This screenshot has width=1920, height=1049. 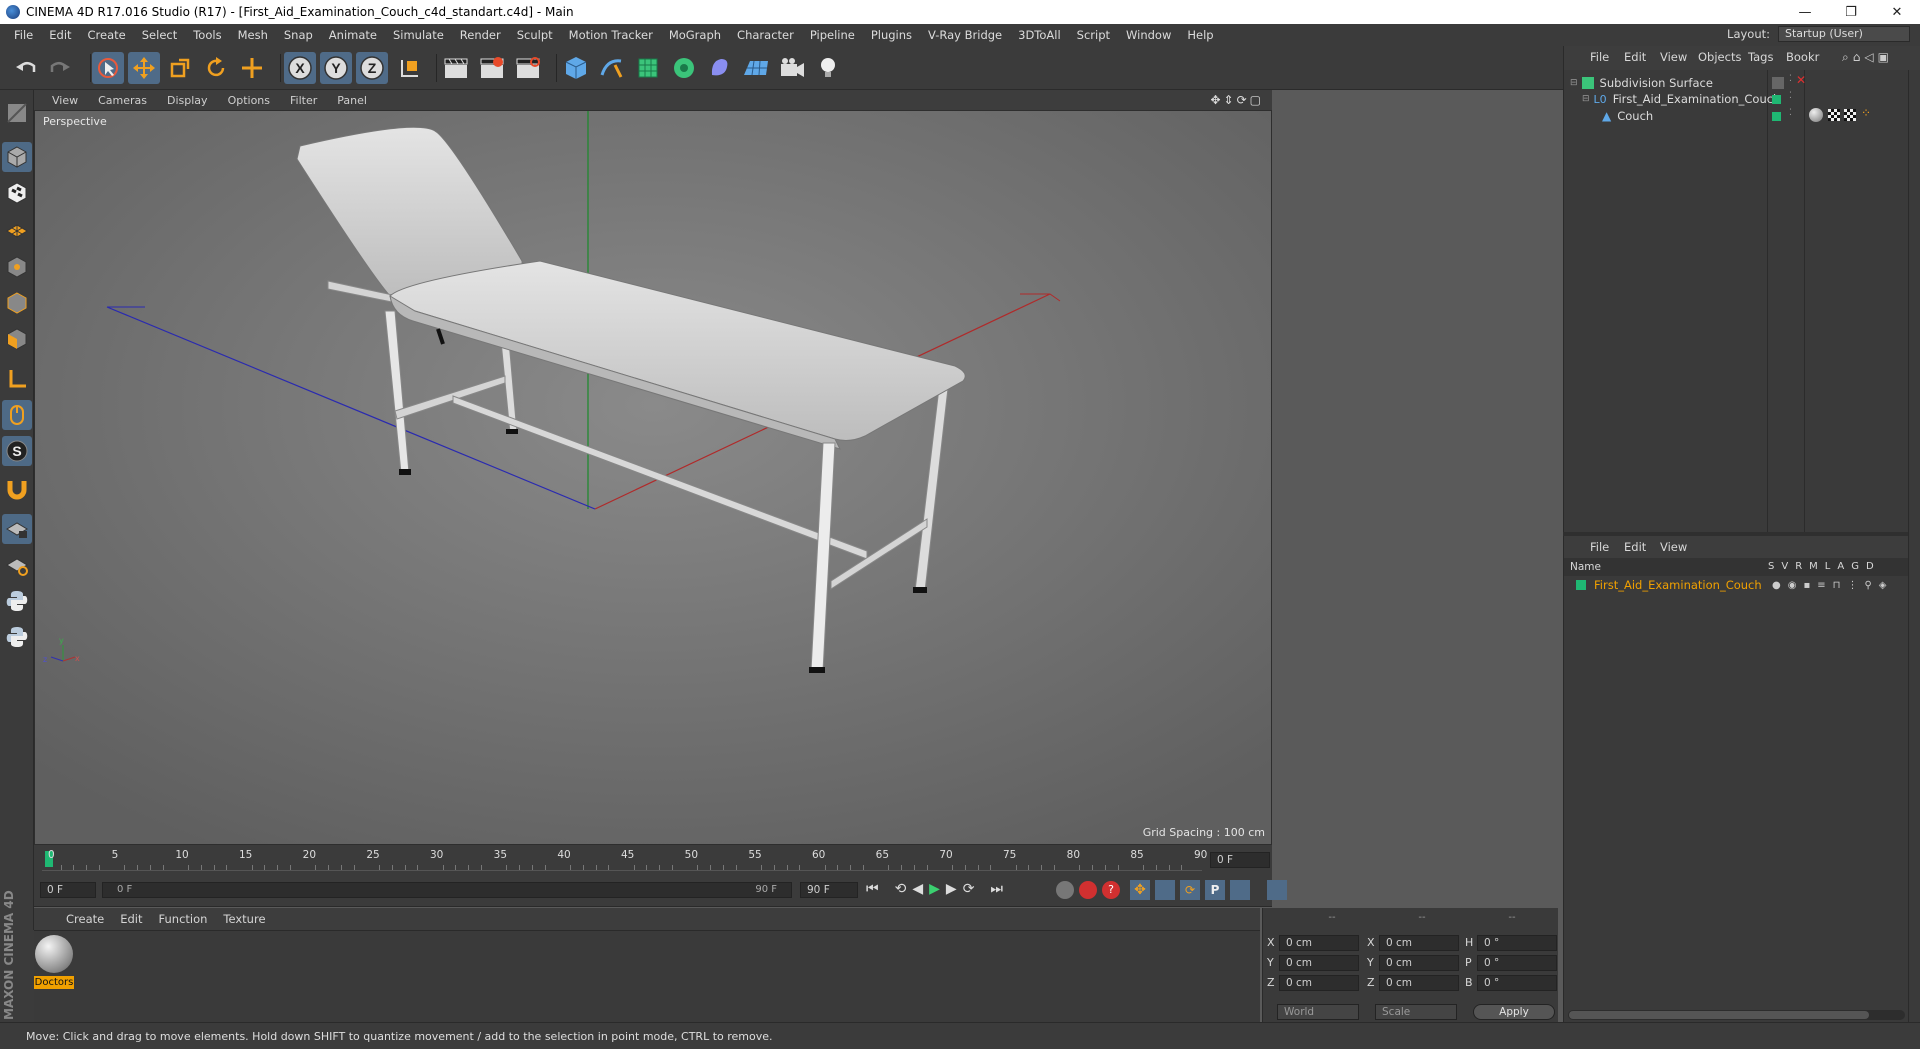 I want to click on menu-help: Help, so click(x=1200, y=35).